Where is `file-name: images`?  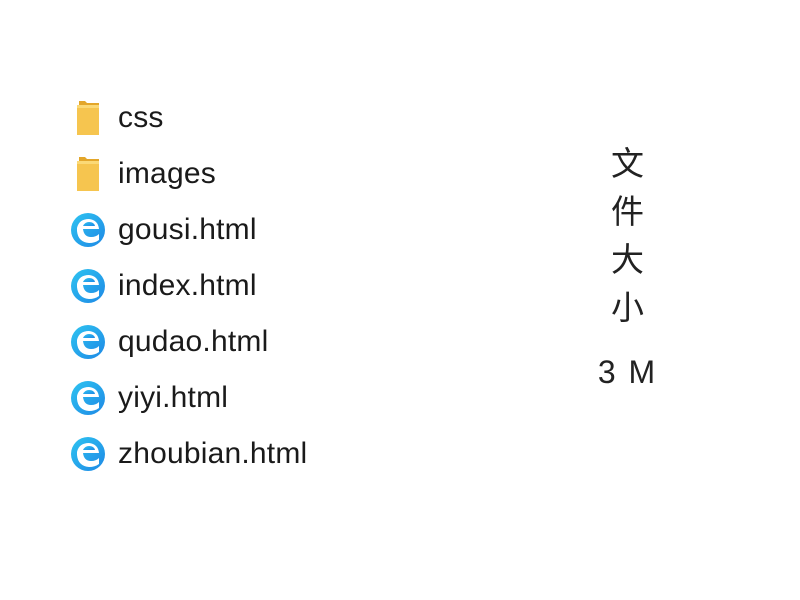
file-name: images is located at coordinates (167, 173).